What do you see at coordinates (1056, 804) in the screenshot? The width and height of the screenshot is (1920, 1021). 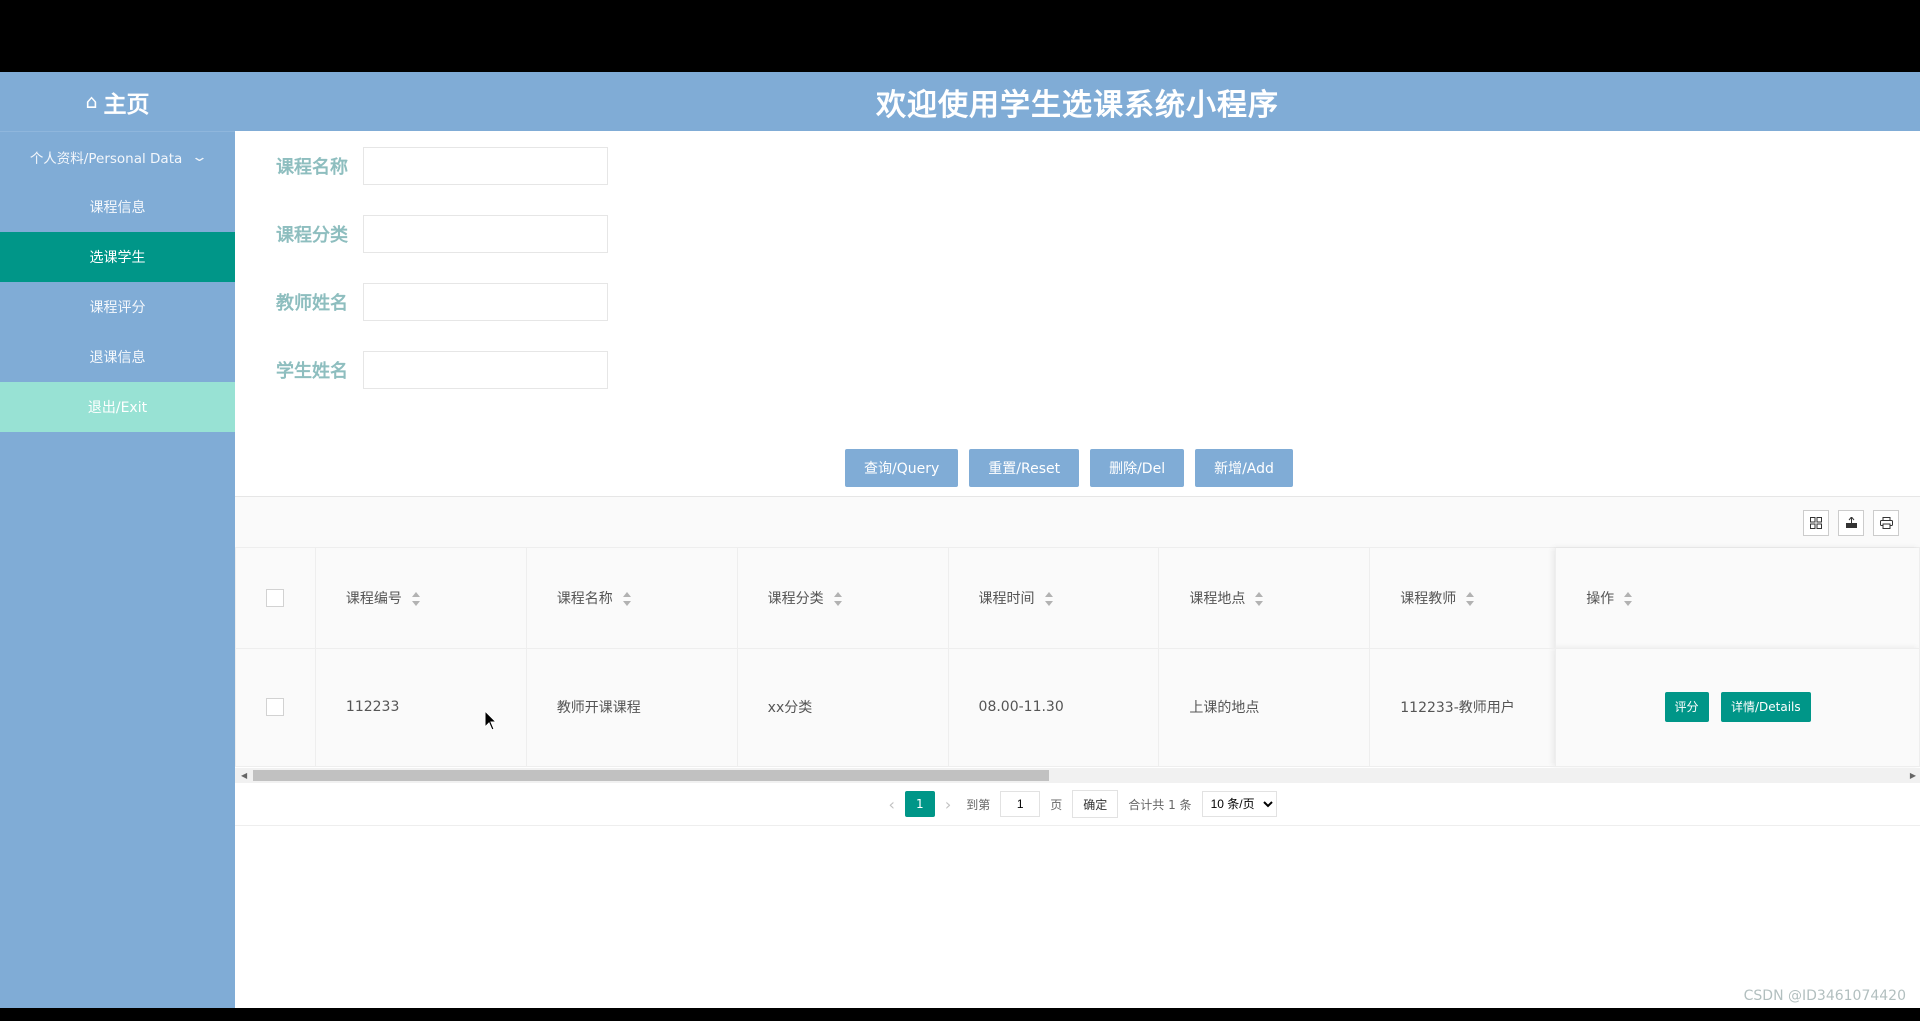 I see `page-unit-label: 页` at bounding box center [1056, 804].